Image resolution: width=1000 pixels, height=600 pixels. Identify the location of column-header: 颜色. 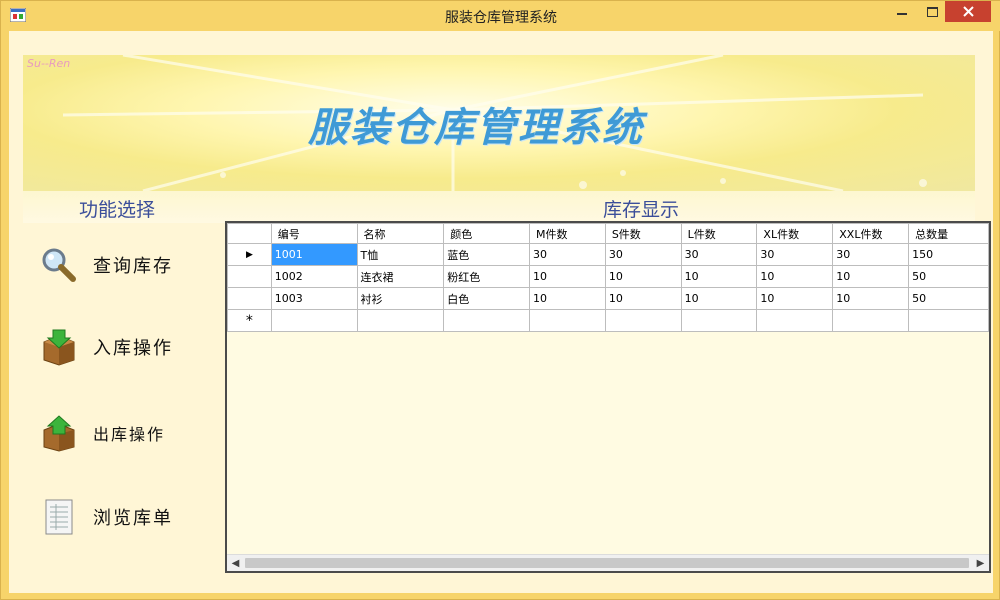
(487, 233).